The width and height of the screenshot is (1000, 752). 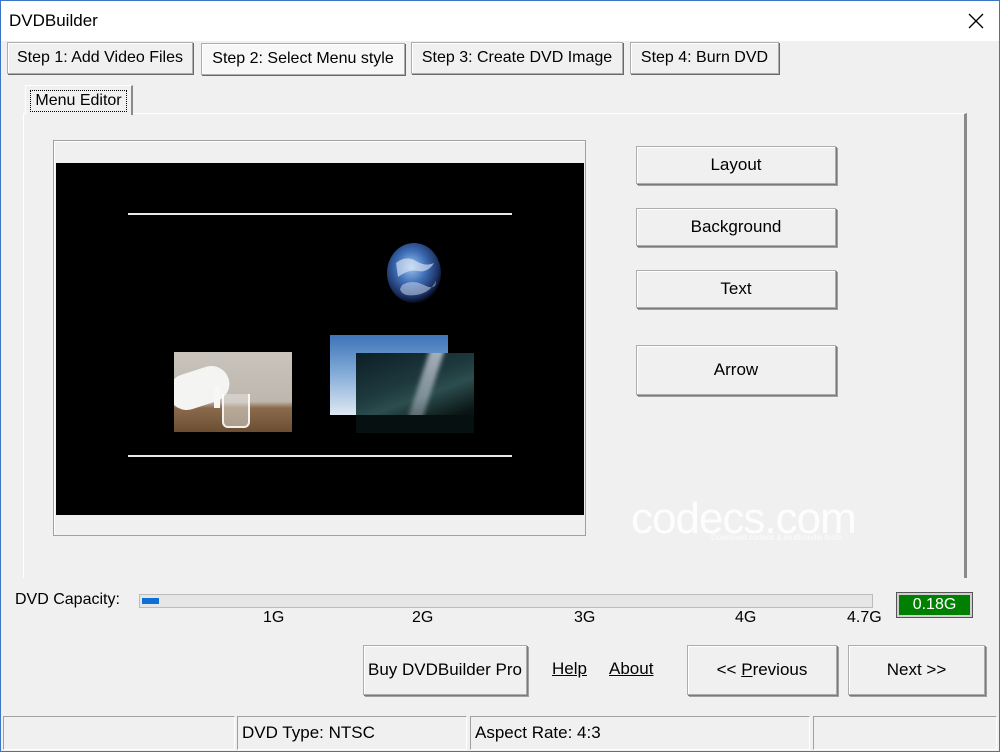 I want to click on previous-button: << Previous, so click(x=762, y=670).